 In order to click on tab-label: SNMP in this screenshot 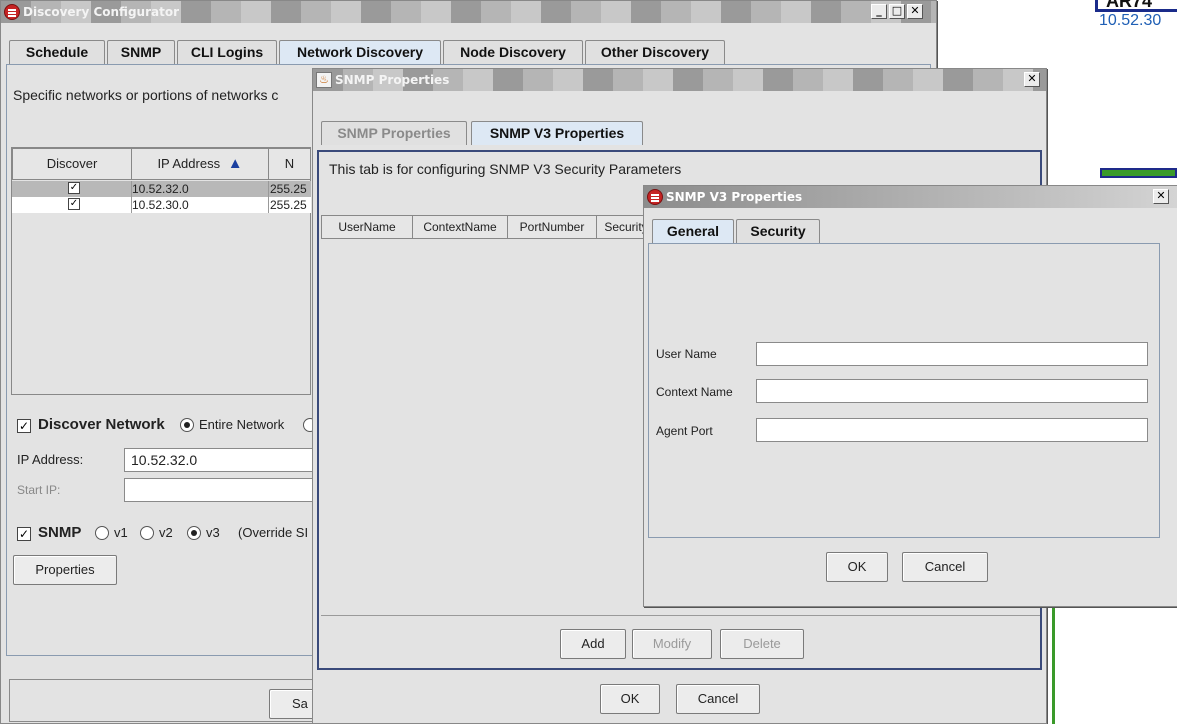, I will do `click(141, 52)`.